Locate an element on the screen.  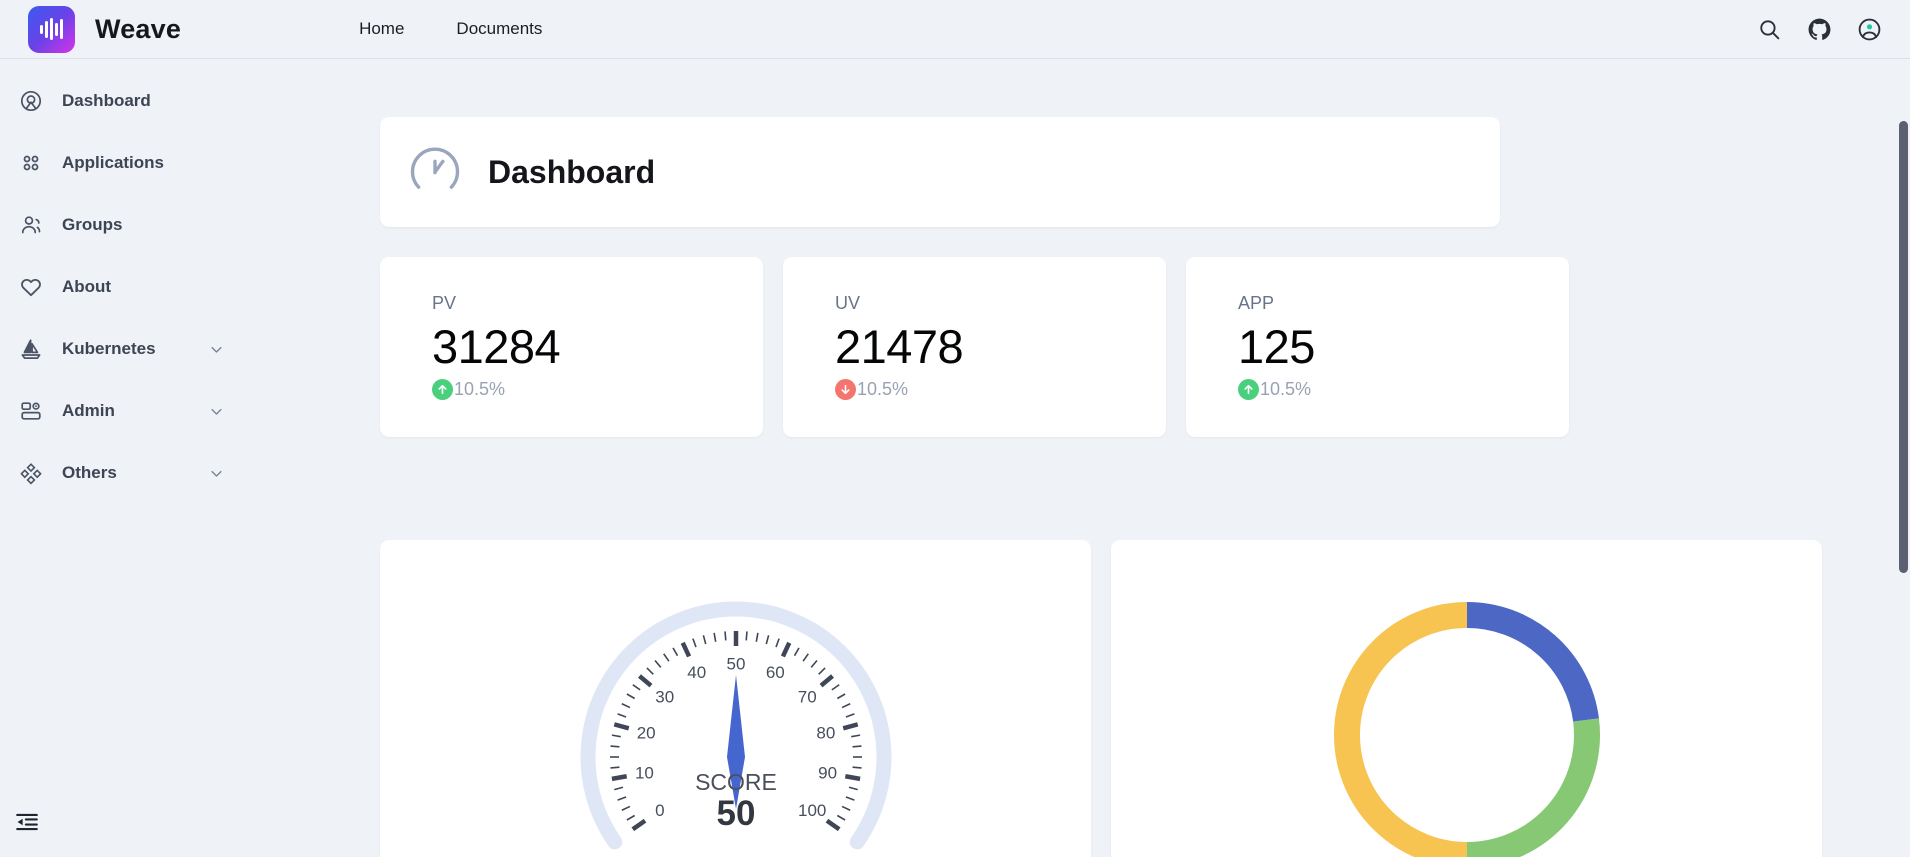
stat-value: 21478 is located at coordinates (899, 346).